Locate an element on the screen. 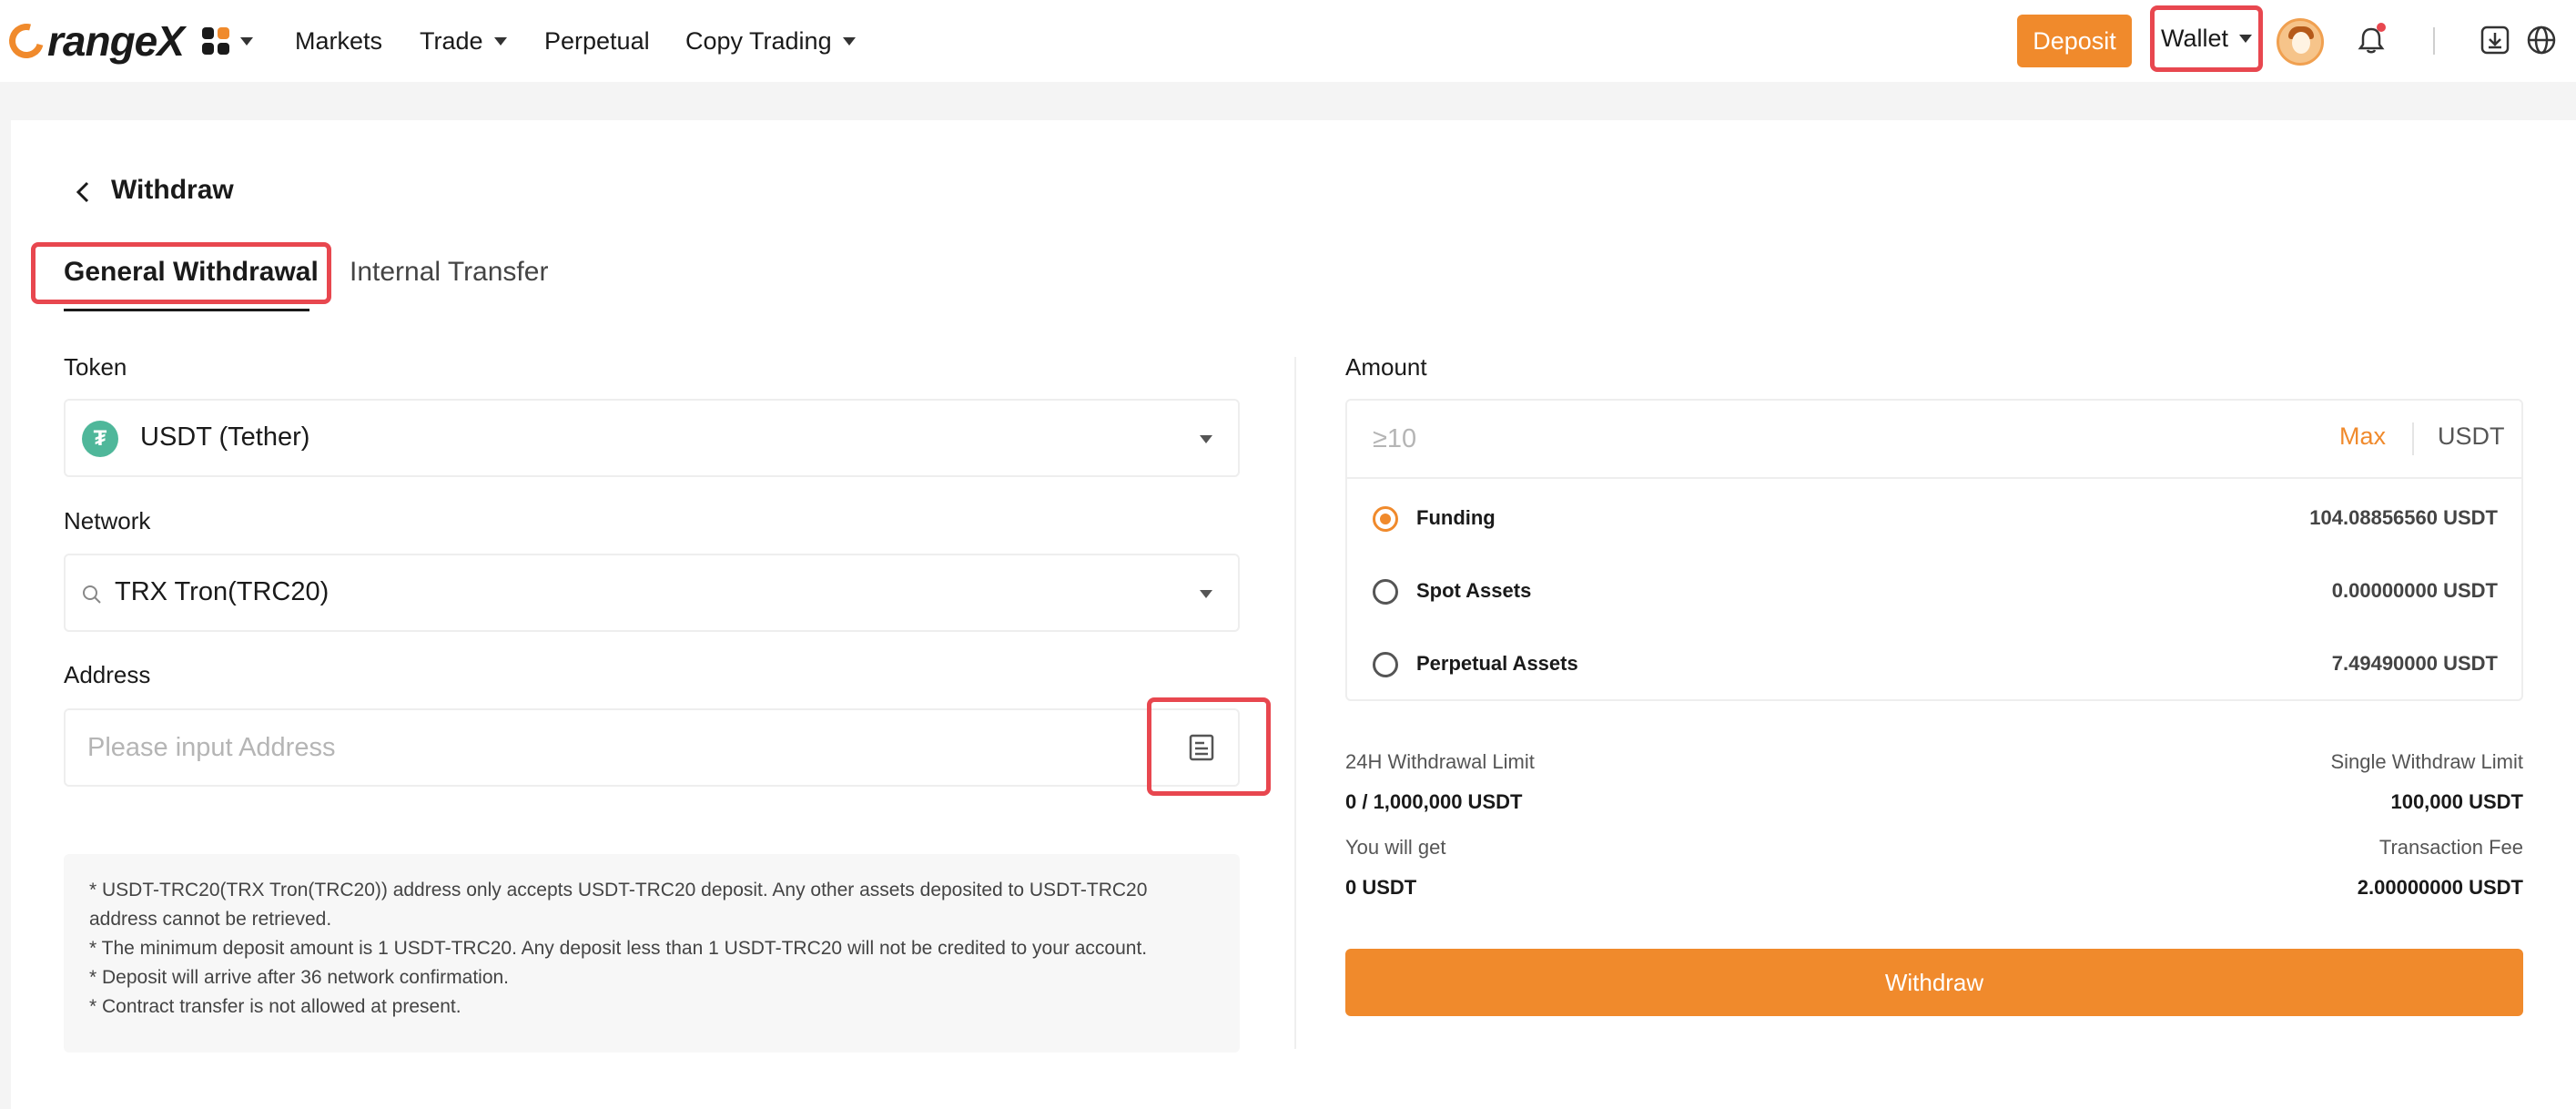 This screenshot has height=1109, width=2576. nav-copy-trading: Copy Trading is located at coordinates (770, 41).